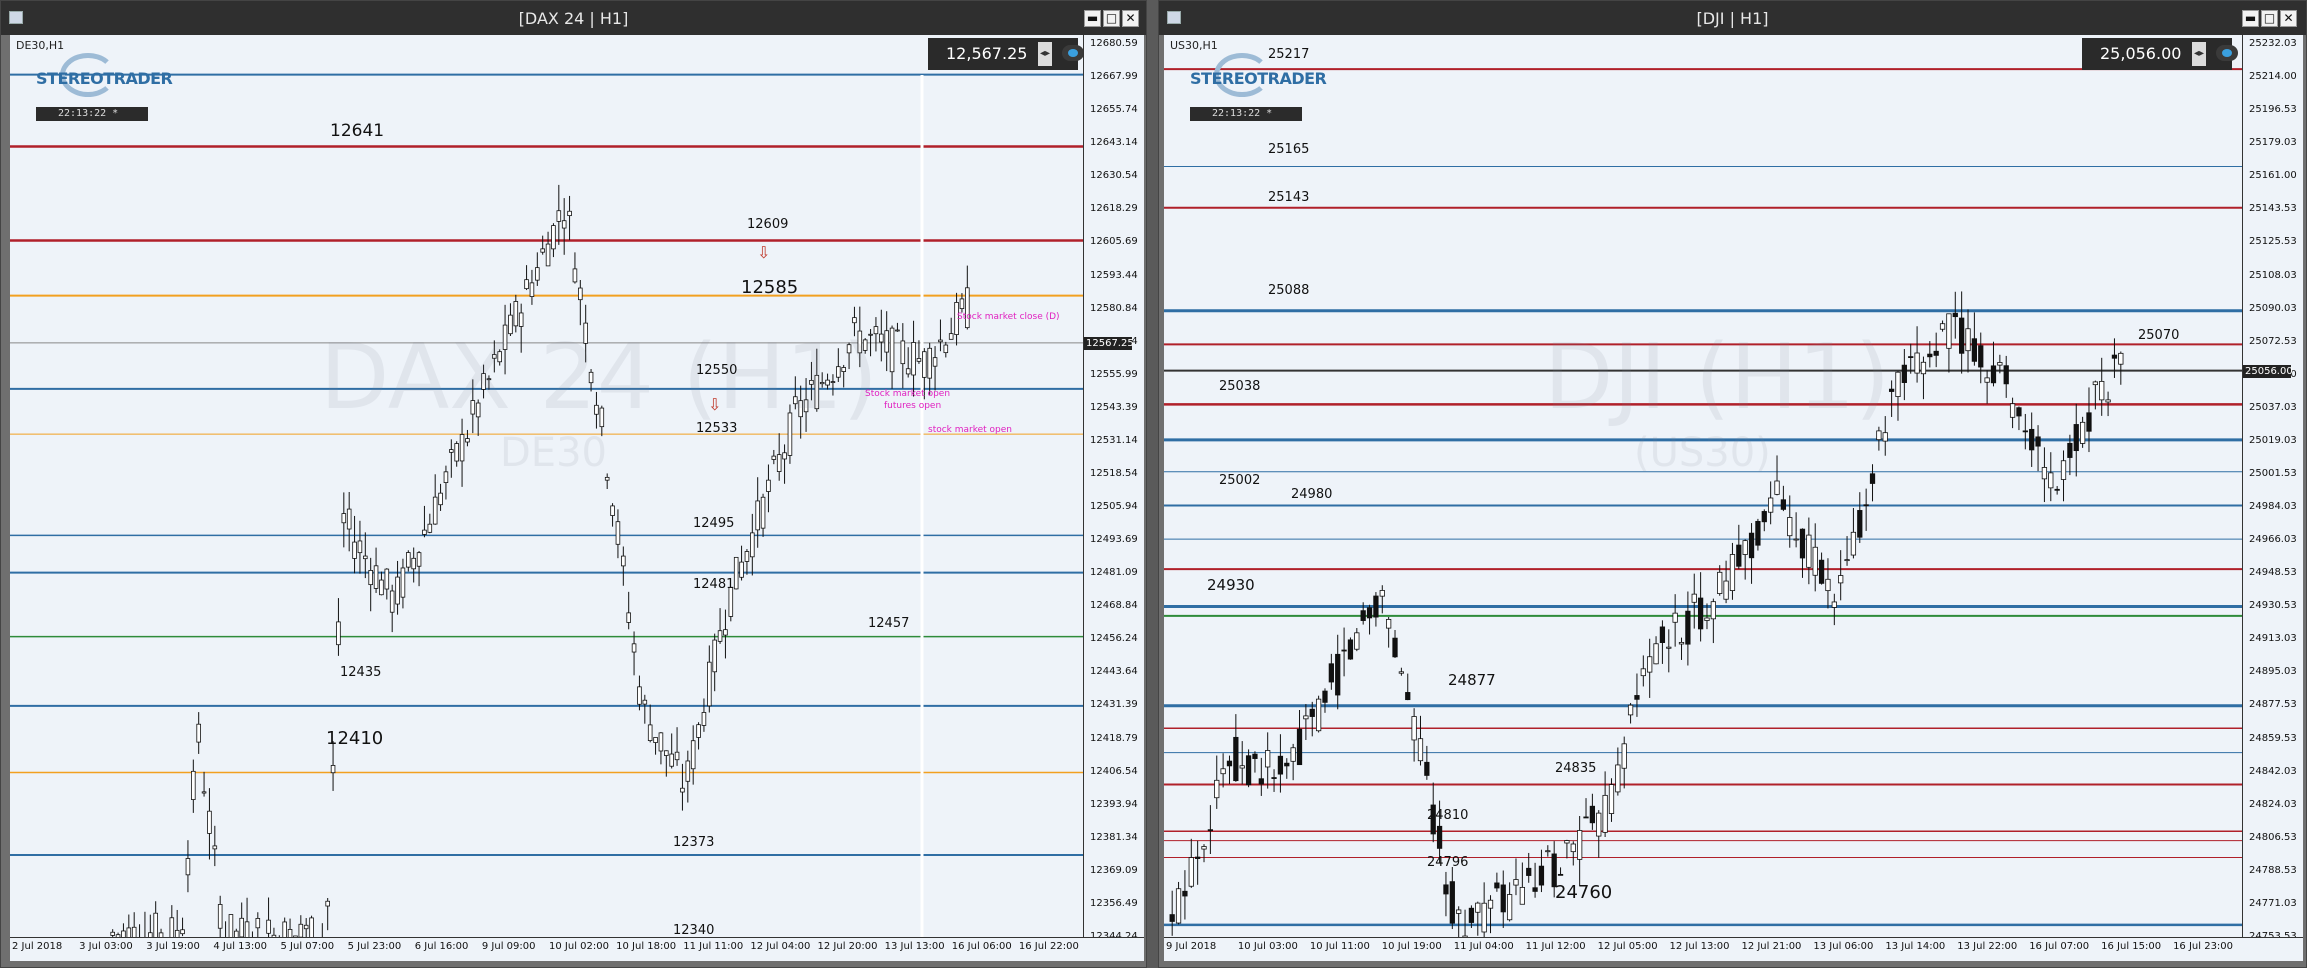  I want to click on time-tick-label: 10 Jul 02:00, so click(579, 946).